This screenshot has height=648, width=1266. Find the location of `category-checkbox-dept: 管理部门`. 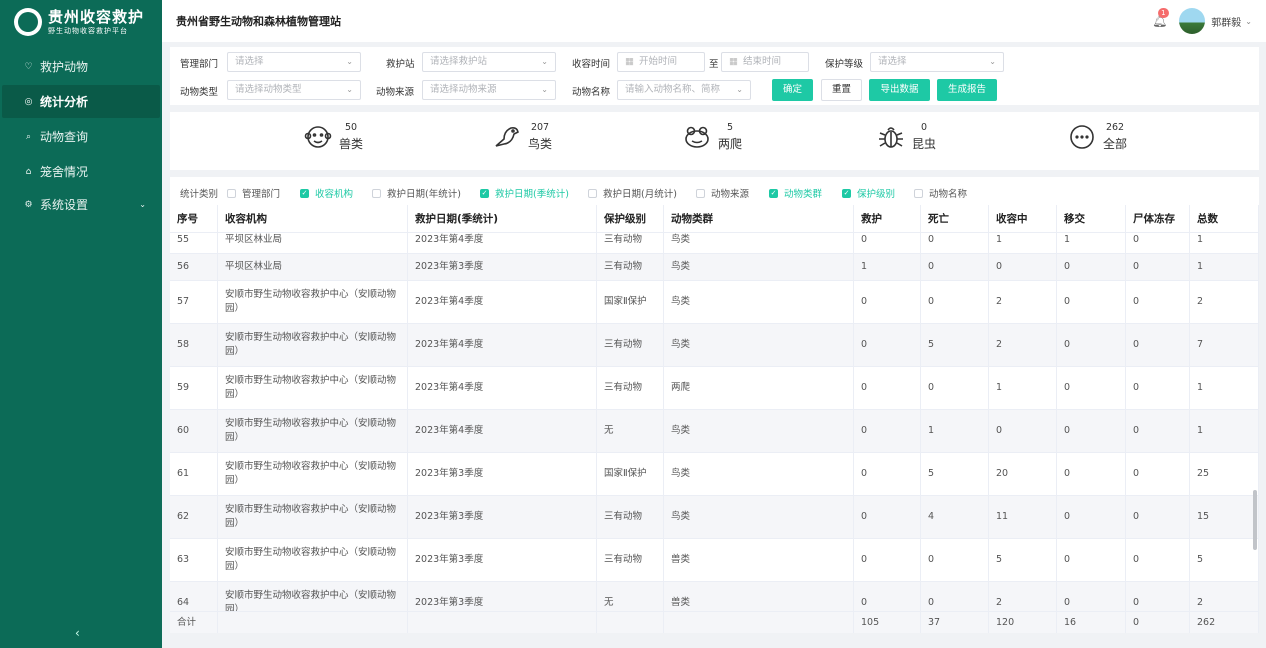

category-checkbox-dept: 管理部门 is located at coordinates (253, 193).